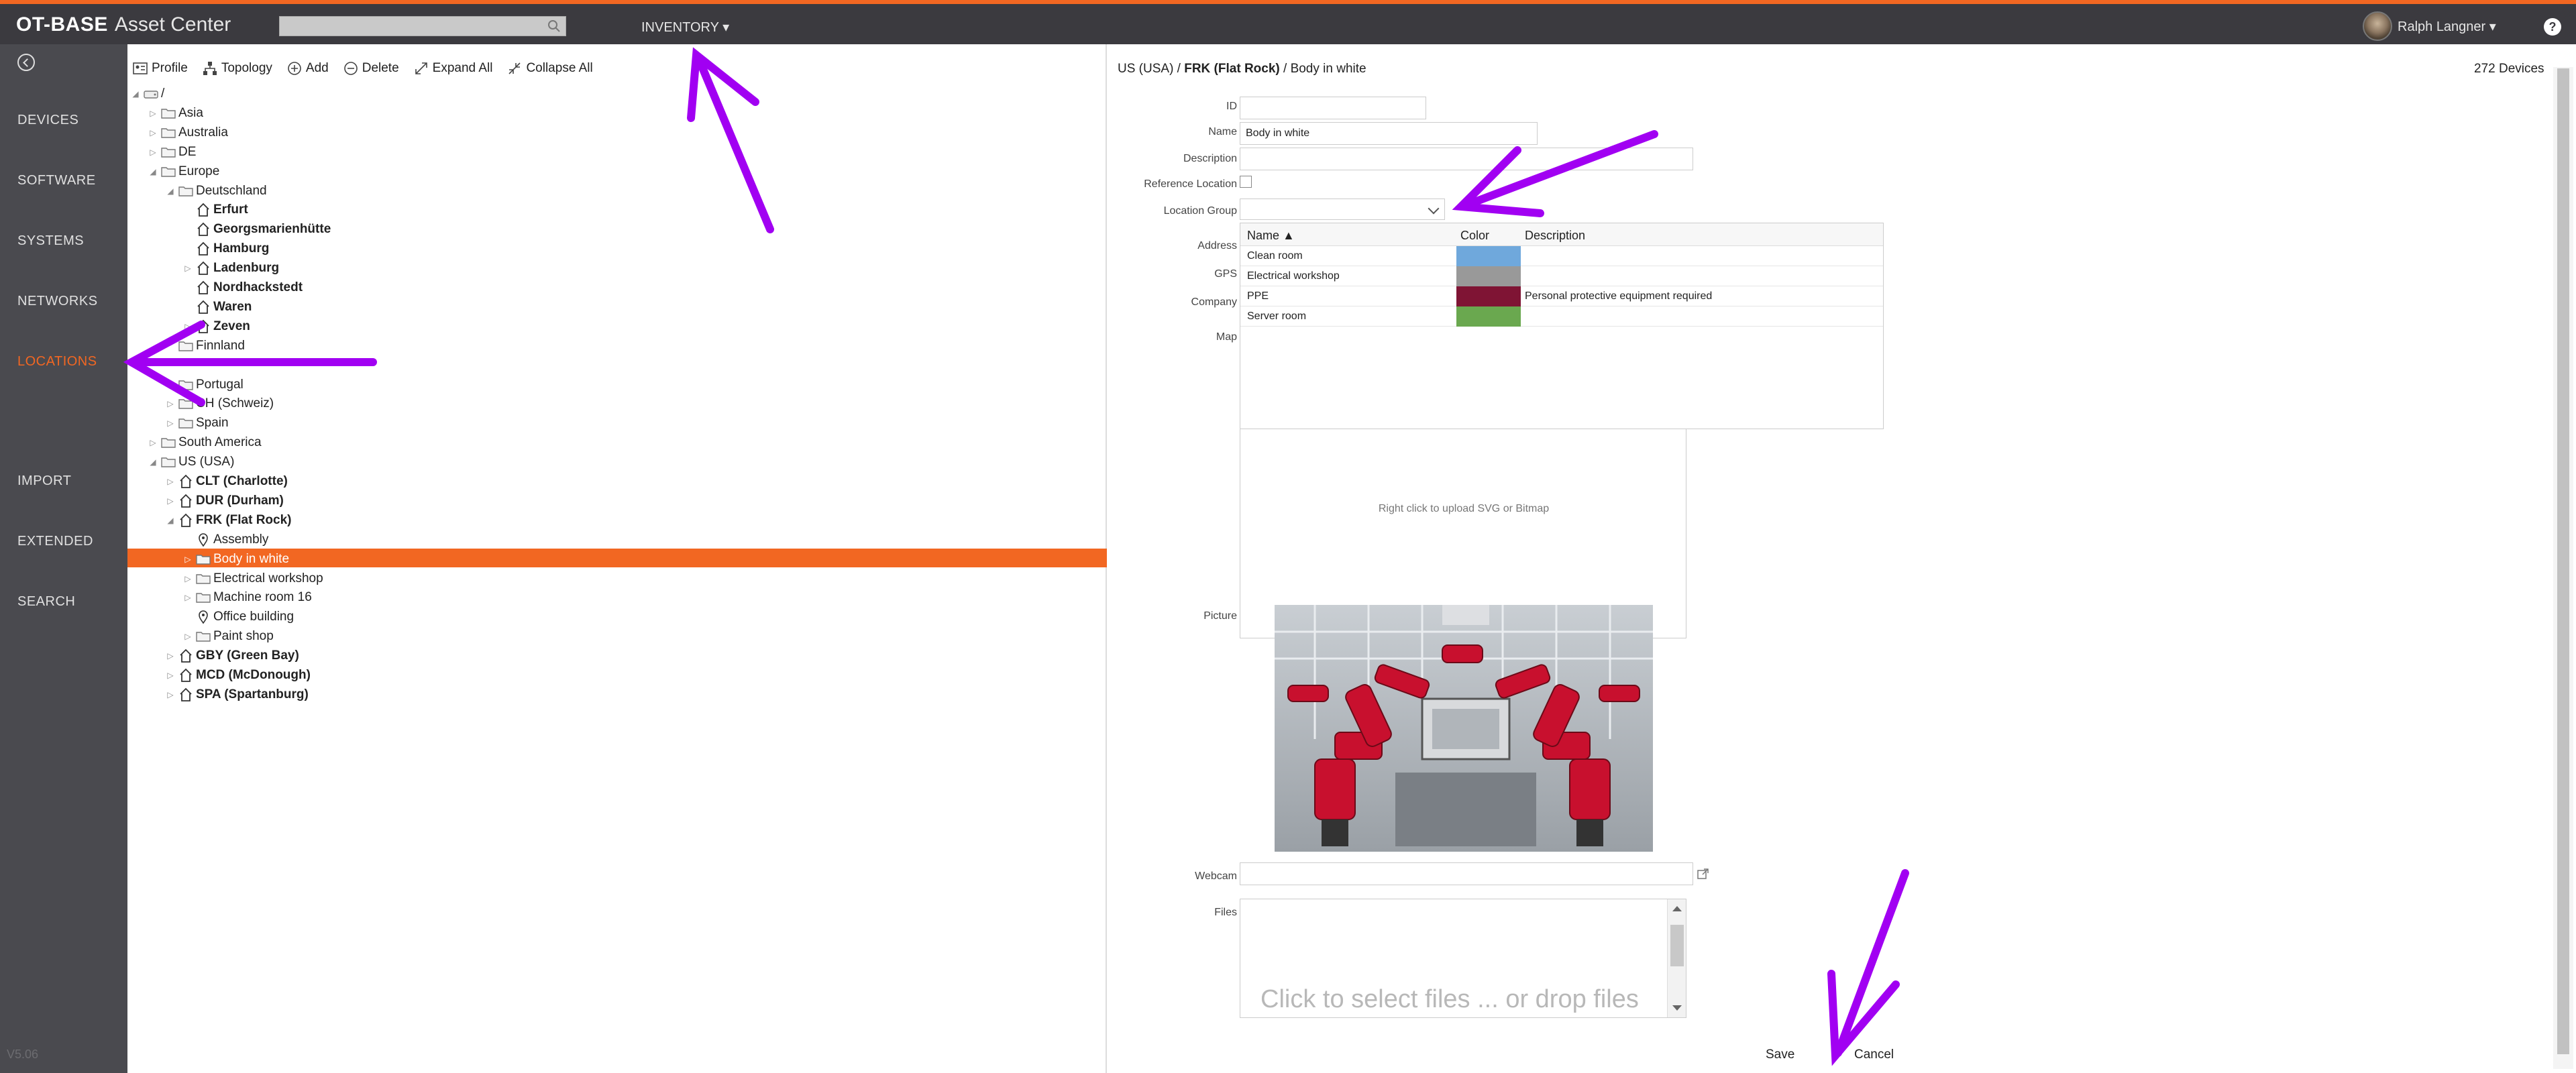 The image size is (2576, 1073). What do you see at coordinates (231, 268) in the screenshot?
I see `tree-node: ▷ Ladenburg` at bounding box center [231, 268].